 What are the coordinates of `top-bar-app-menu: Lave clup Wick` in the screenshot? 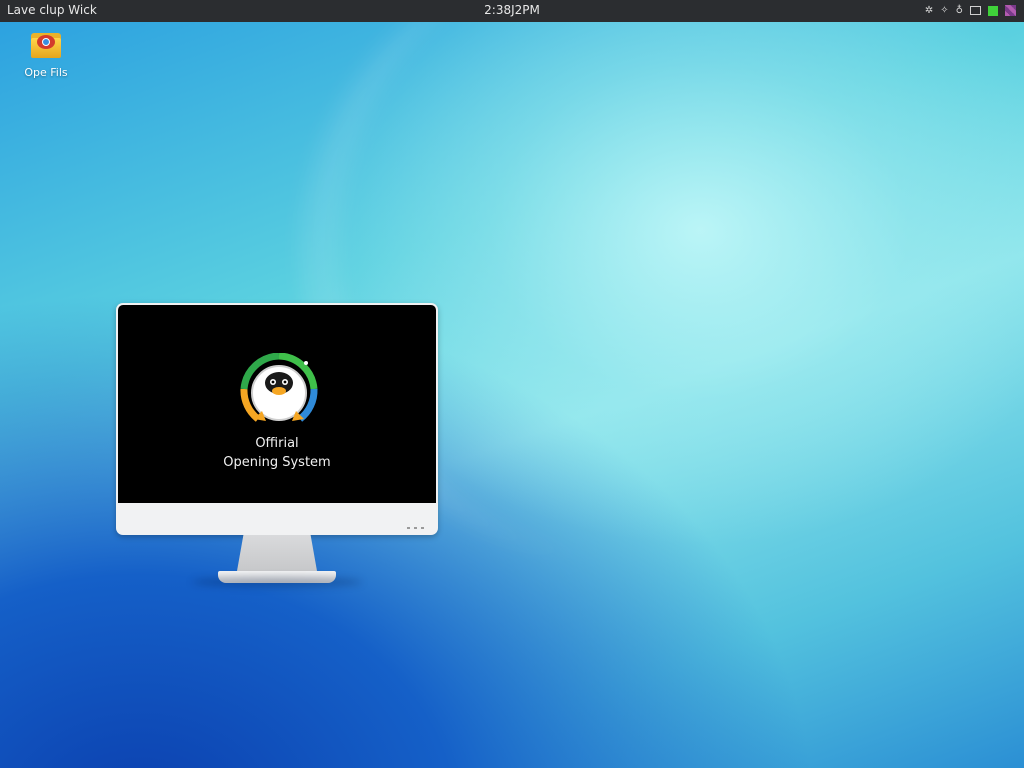 It's located at (52, 10).